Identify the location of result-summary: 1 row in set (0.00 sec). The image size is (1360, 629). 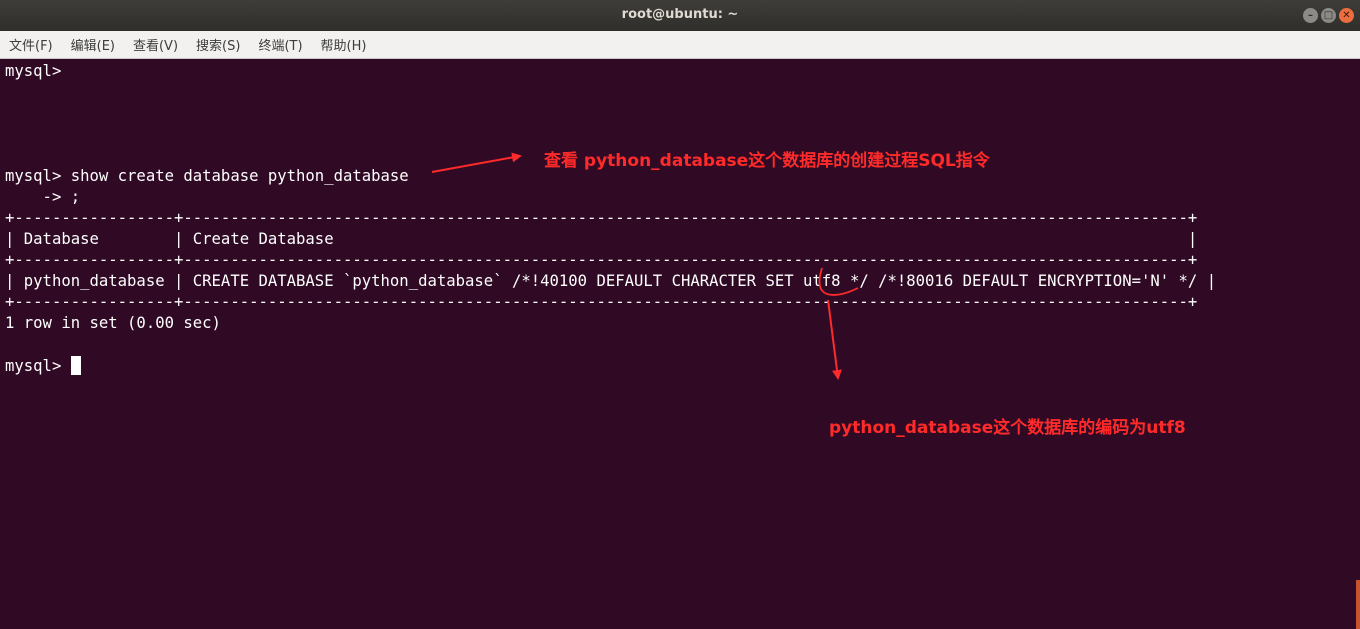
(113, 323).